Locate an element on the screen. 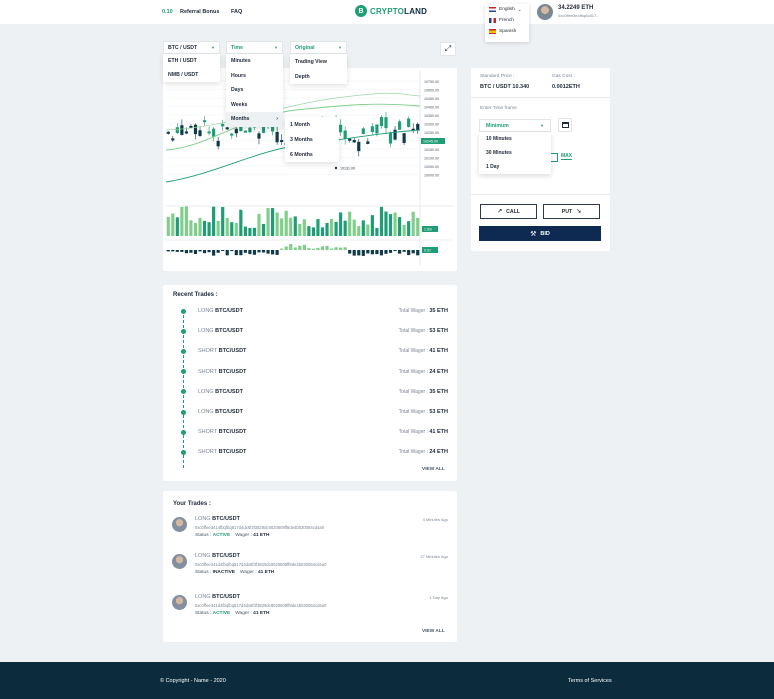 The height and width of the screenshot is (699, 774). time-option-weeks: Weeks is located at coordinates (254, 105).